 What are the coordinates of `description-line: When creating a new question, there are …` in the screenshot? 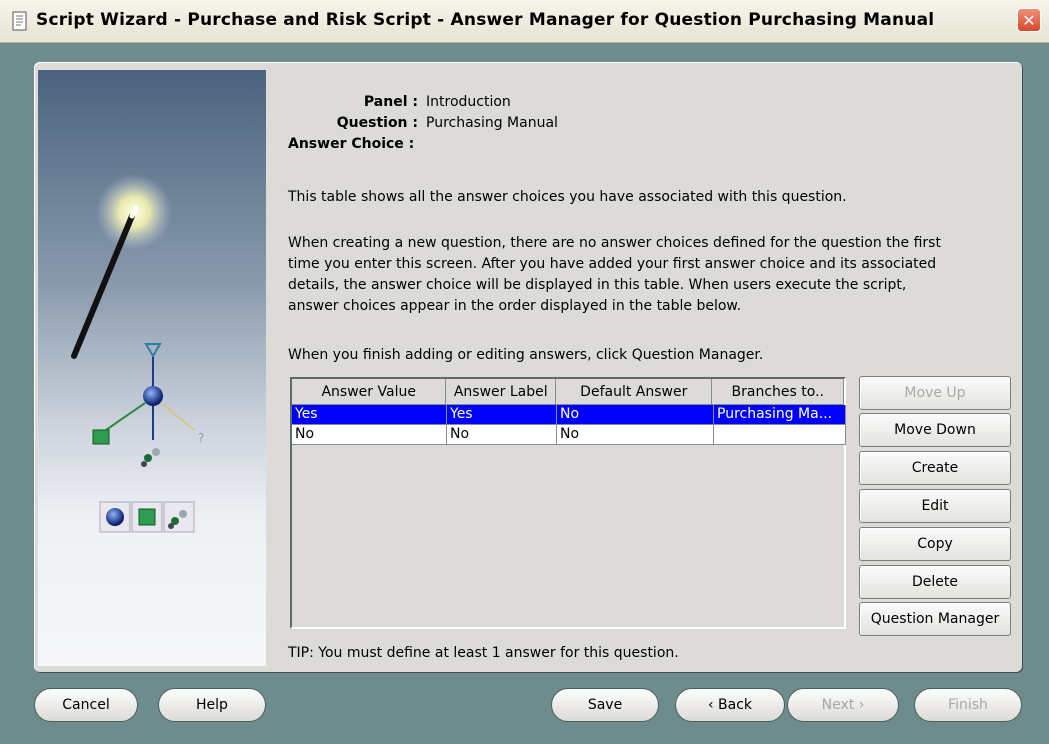 It's located at (614, 243).